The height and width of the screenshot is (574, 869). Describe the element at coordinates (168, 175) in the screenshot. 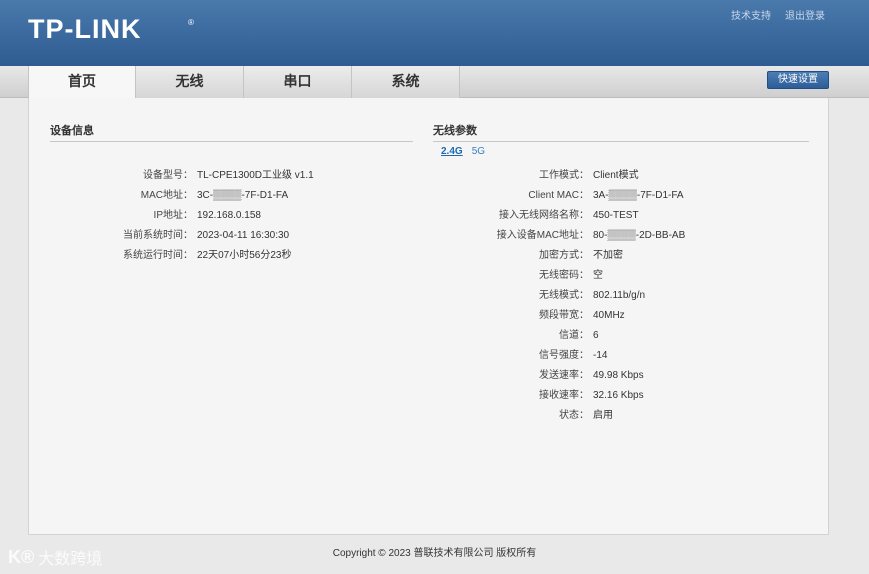

I see `info-label: 设备型号：` at that location.